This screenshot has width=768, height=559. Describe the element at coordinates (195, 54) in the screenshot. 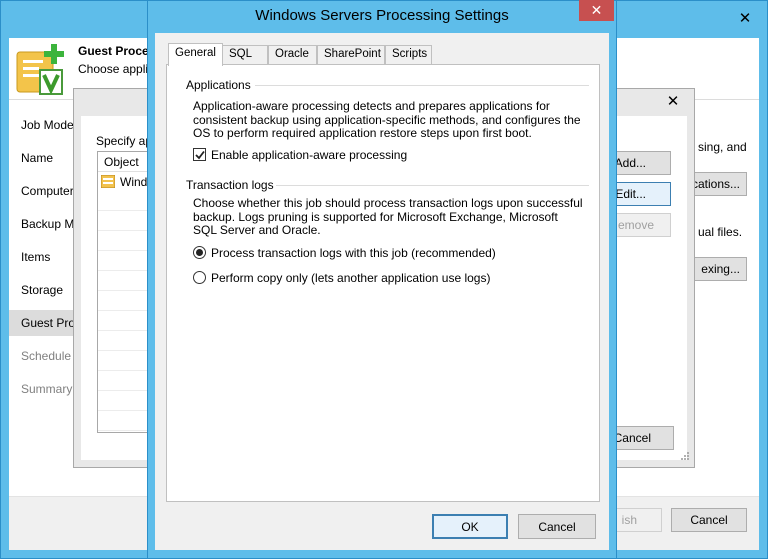

I see `tab-general: General` at that location.